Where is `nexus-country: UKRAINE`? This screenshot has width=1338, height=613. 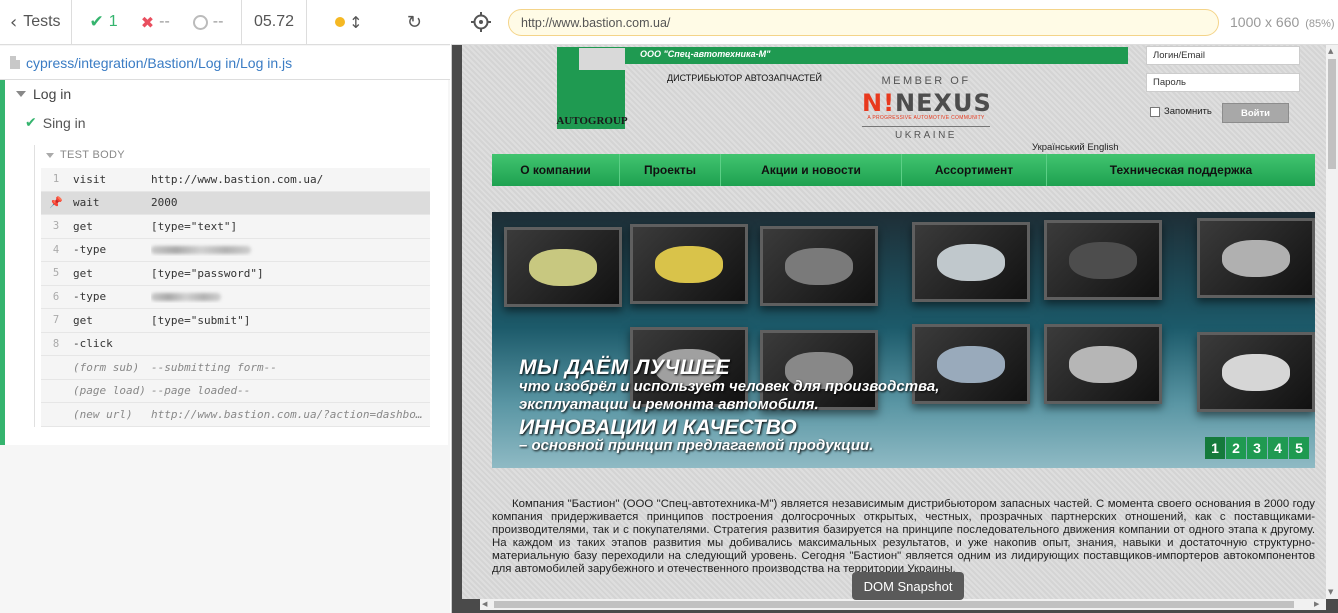 nexus-country: UKRAINE is located at coordinates (926, 133).